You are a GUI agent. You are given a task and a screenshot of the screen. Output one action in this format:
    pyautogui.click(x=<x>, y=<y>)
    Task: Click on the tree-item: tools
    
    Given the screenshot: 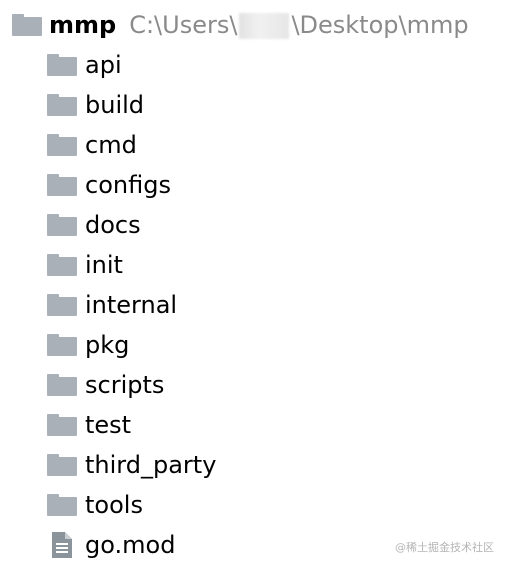 What is the action you would take?
    pyautogui.click(x=95, y=505)
    